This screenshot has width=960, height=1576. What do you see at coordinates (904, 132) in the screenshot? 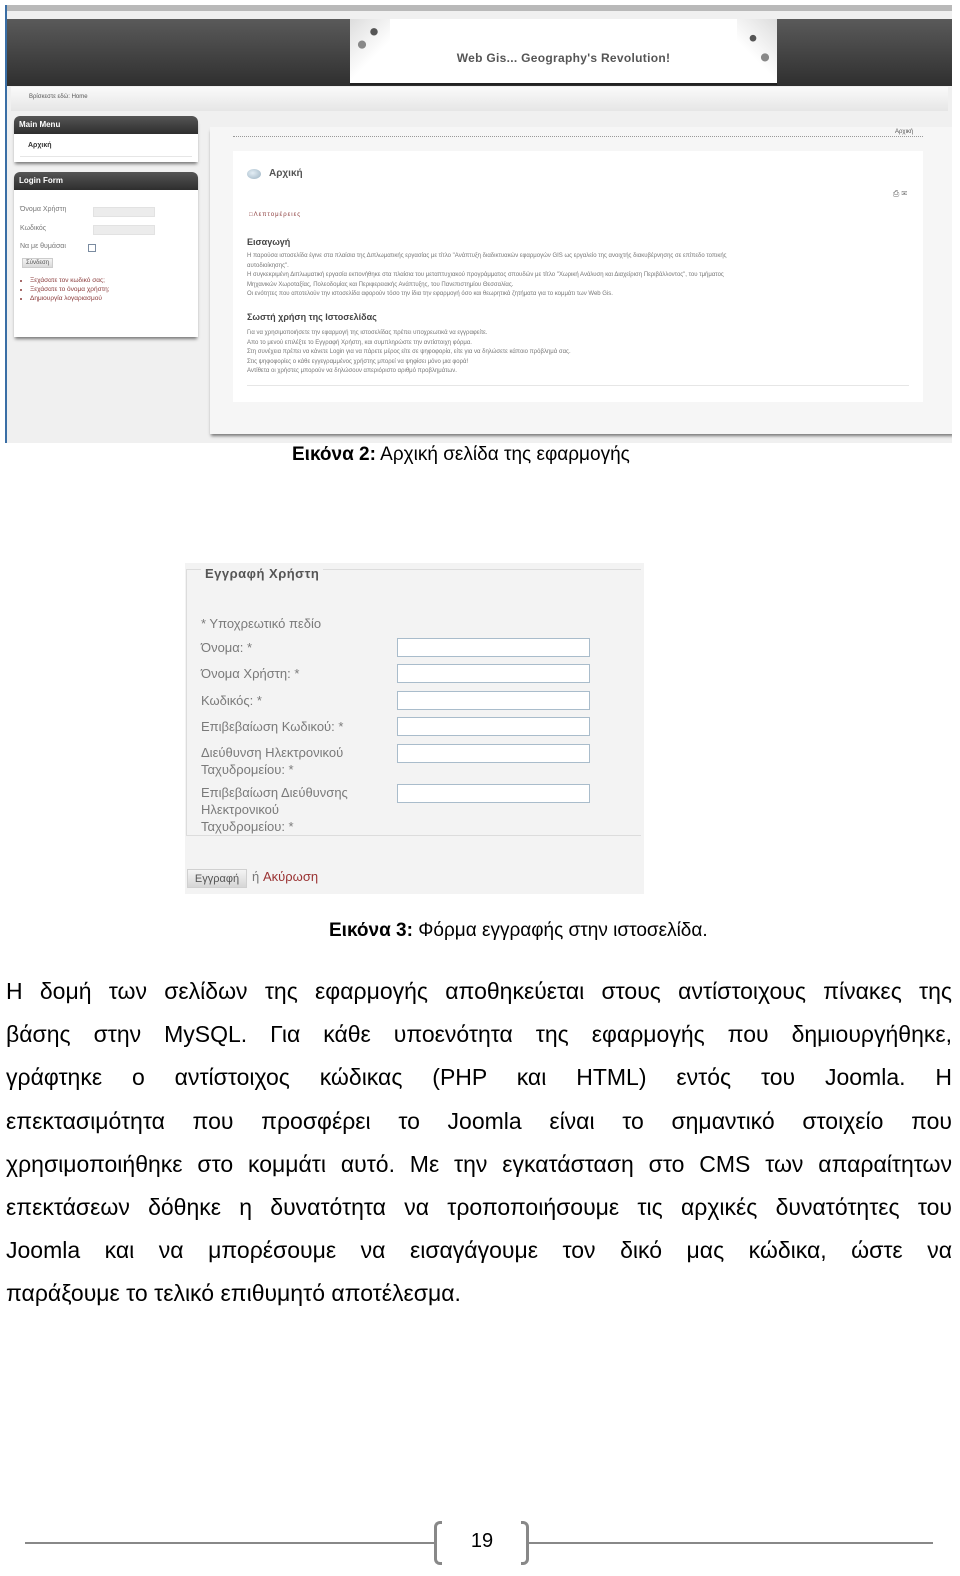
I see `pathway-right: Αρχική` at bounding box center [904, 132].